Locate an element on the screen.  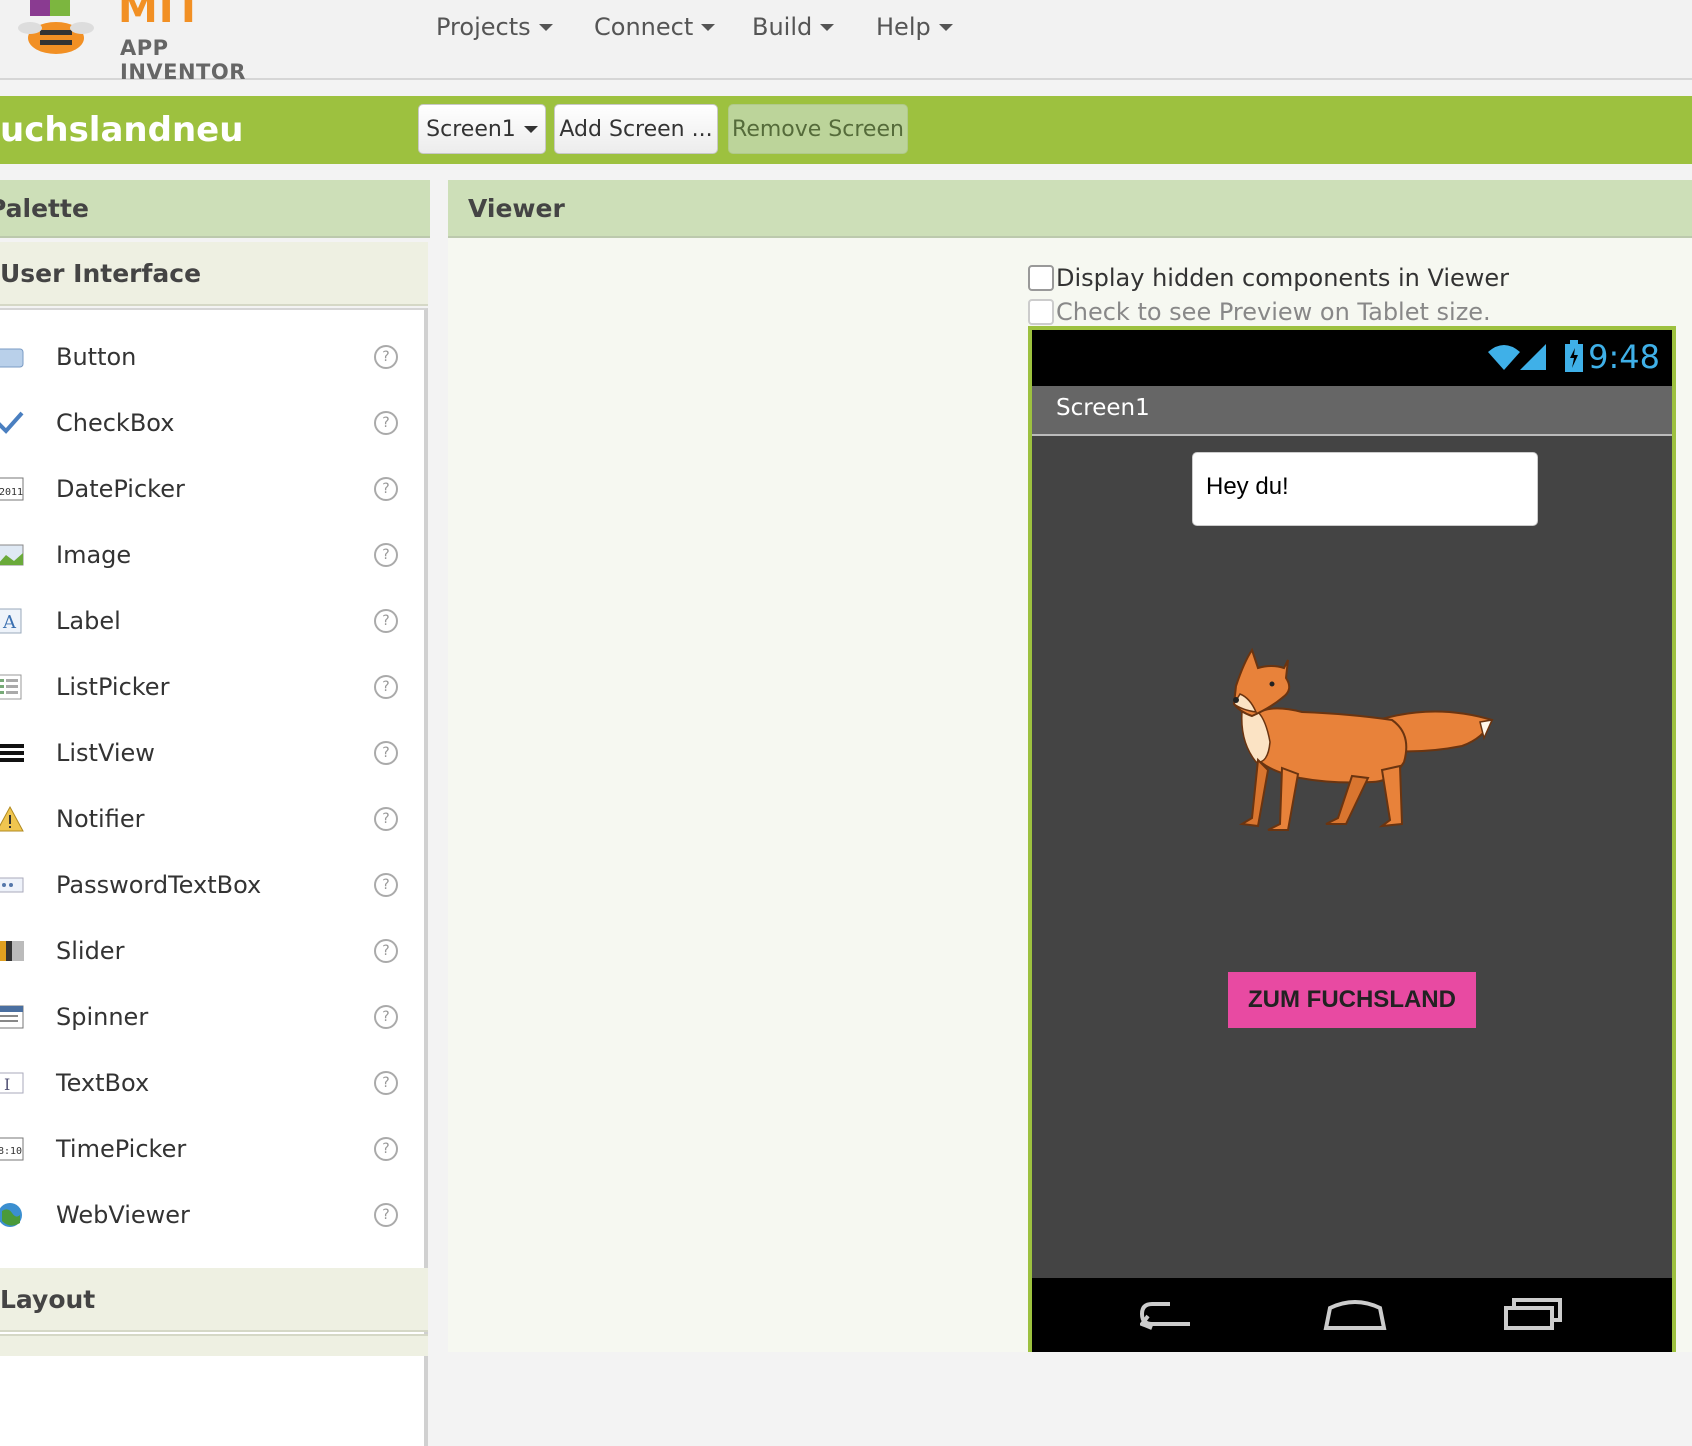
palette-item-label: ListPicker is located at coordinates (113, 687).